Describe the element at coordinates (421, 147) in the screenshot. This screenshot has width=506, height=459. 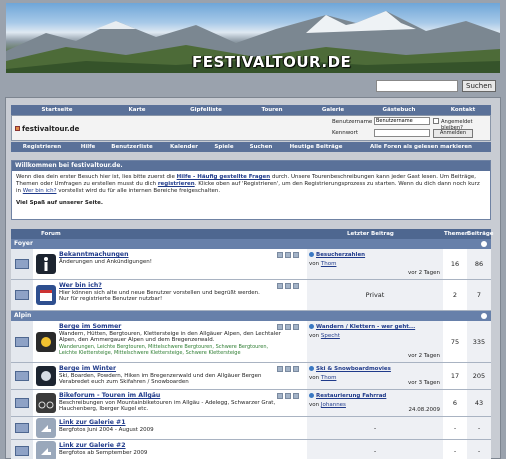
I see `nav-mark-read: Alle Foren als gelesen markieren` at that location.